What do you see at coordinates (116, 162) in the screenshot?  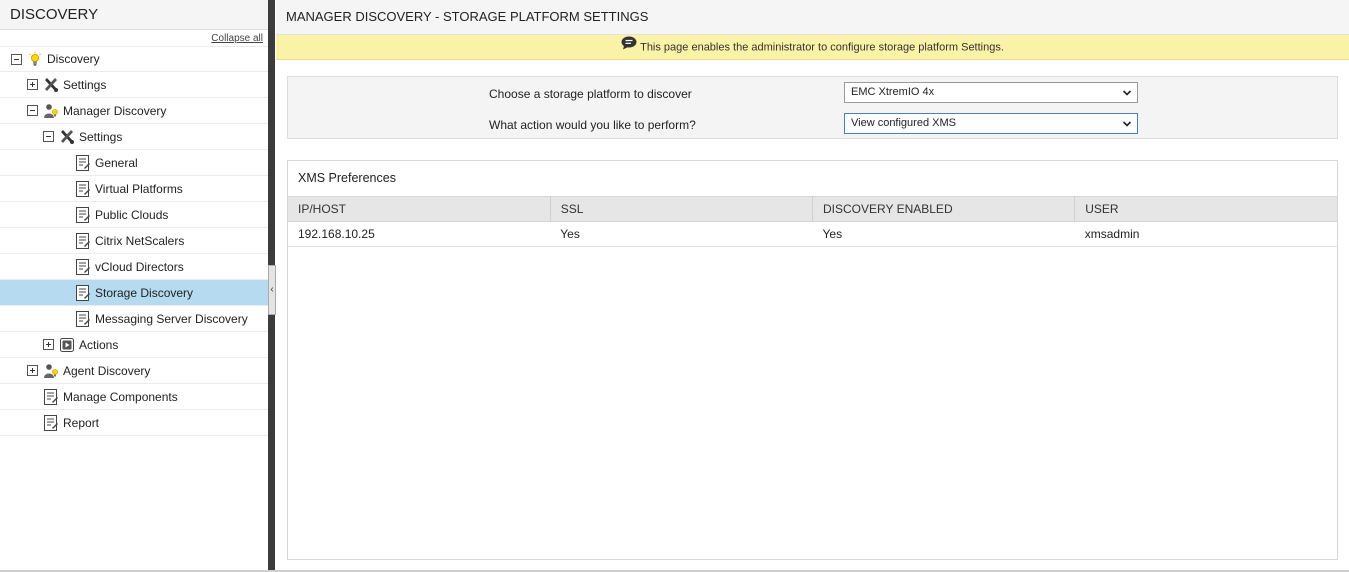 I see `tree-item-label: General` at bounding box center [116, 162].